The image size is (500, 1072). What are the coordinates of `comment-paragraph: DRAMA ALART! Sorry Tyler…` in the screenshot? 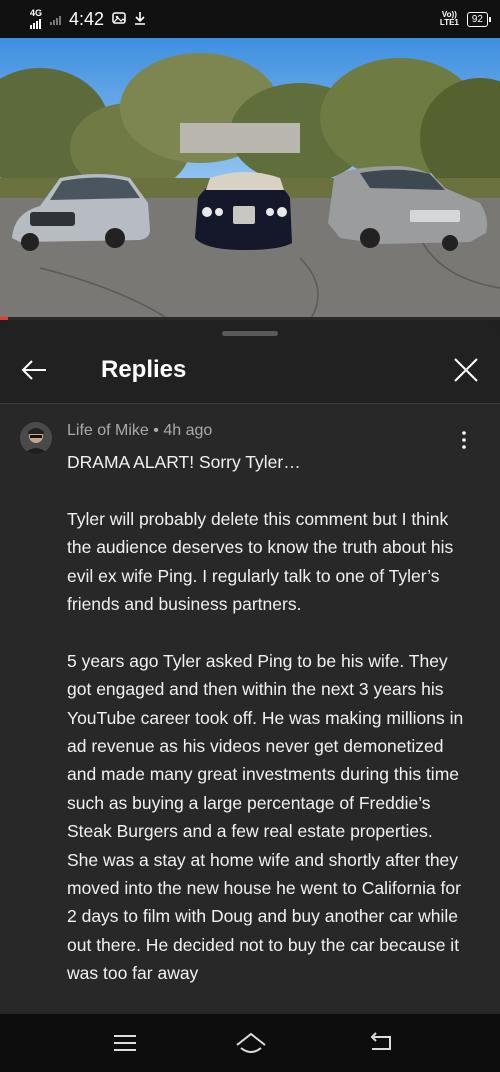 It's located at (184, 462).